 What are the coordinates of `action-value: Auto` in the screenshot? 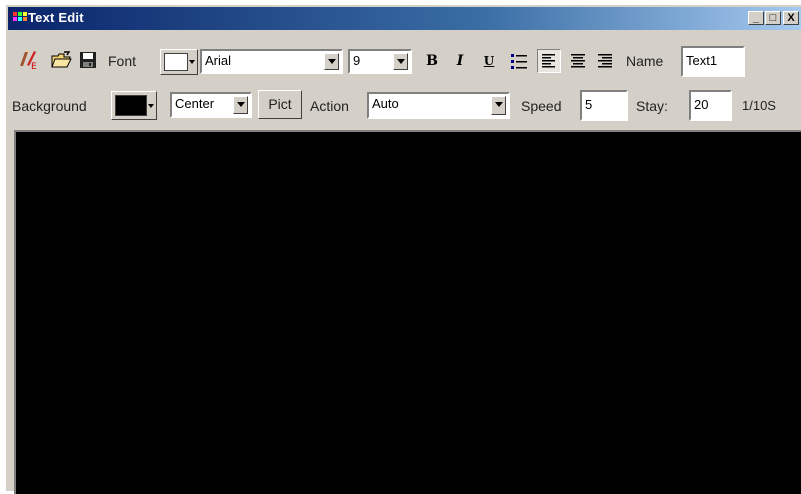 It's located at (385, 103).